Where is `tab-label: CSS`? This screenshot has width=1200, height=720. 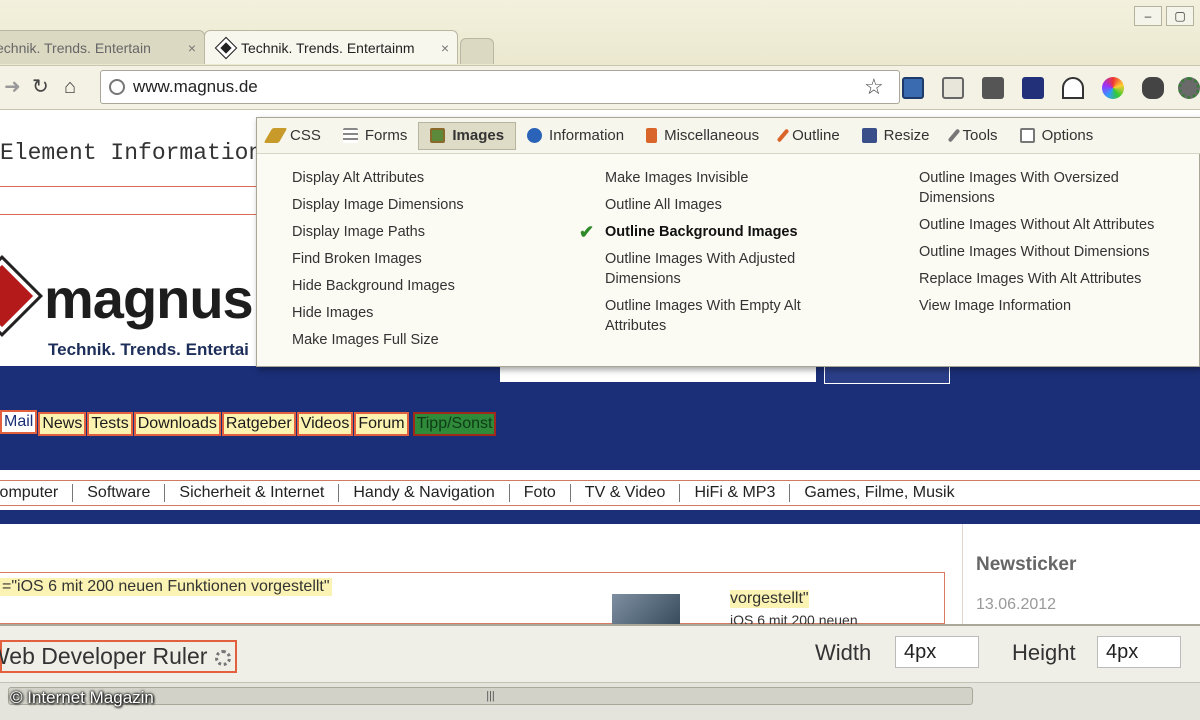
tab-label: CSS is located at coordinates (305, 135).